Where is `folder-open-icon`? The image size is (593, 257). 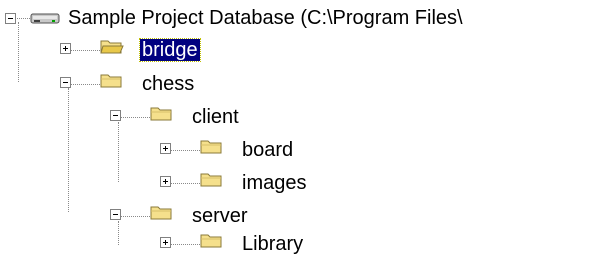 folder-open-icon is located at coordinates (112, 47).